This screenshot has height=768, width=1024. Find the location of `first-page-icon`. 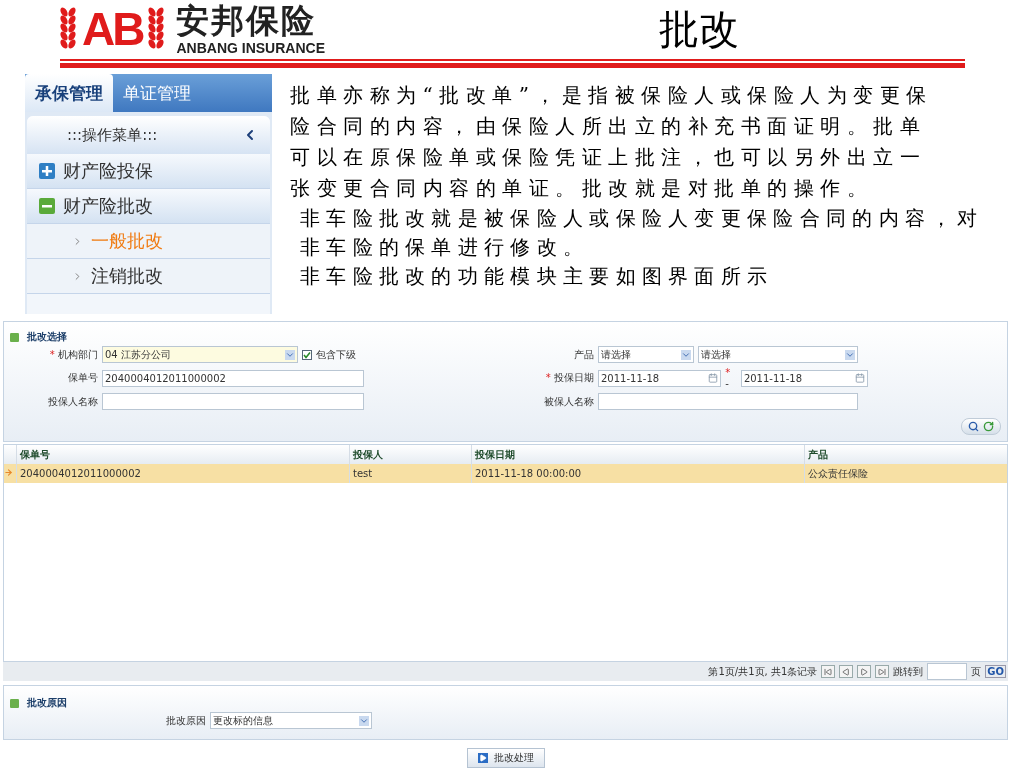

first-page-icon is located at coordinates (828, 671).